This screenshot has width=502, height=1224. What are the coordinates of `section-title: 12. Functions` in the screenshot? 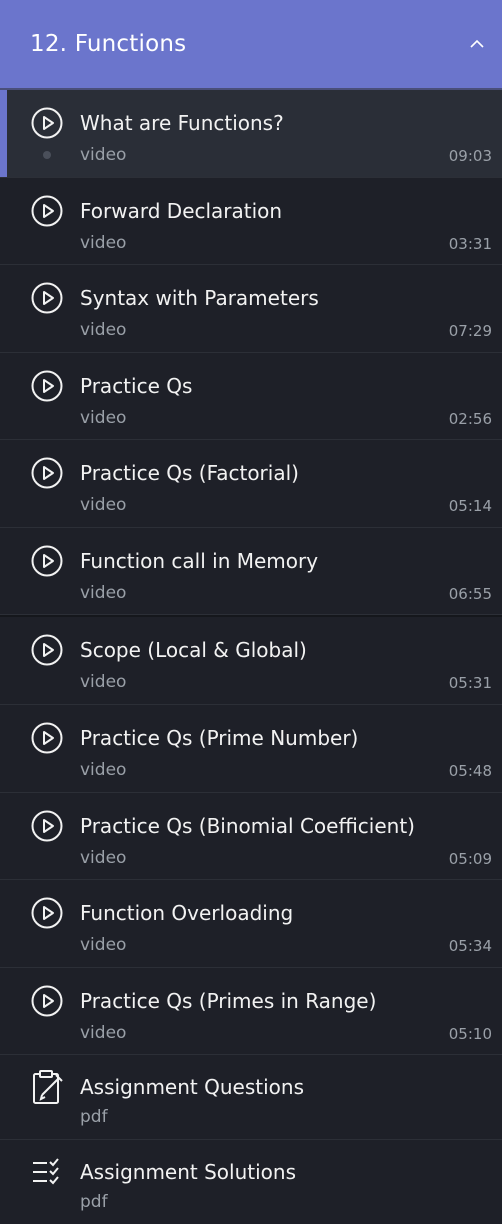 It's located at (108, 44).